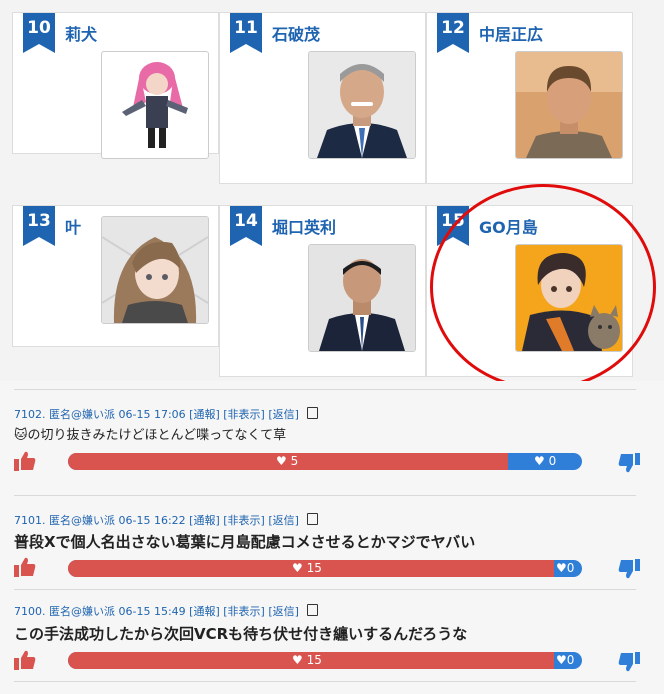 The height and width of the screenshot is (694, 664). What do you see at coordinates (296, 33) in the screenshot?
I see `ranking-name: 石破茂` at bounding box center [296, 33].